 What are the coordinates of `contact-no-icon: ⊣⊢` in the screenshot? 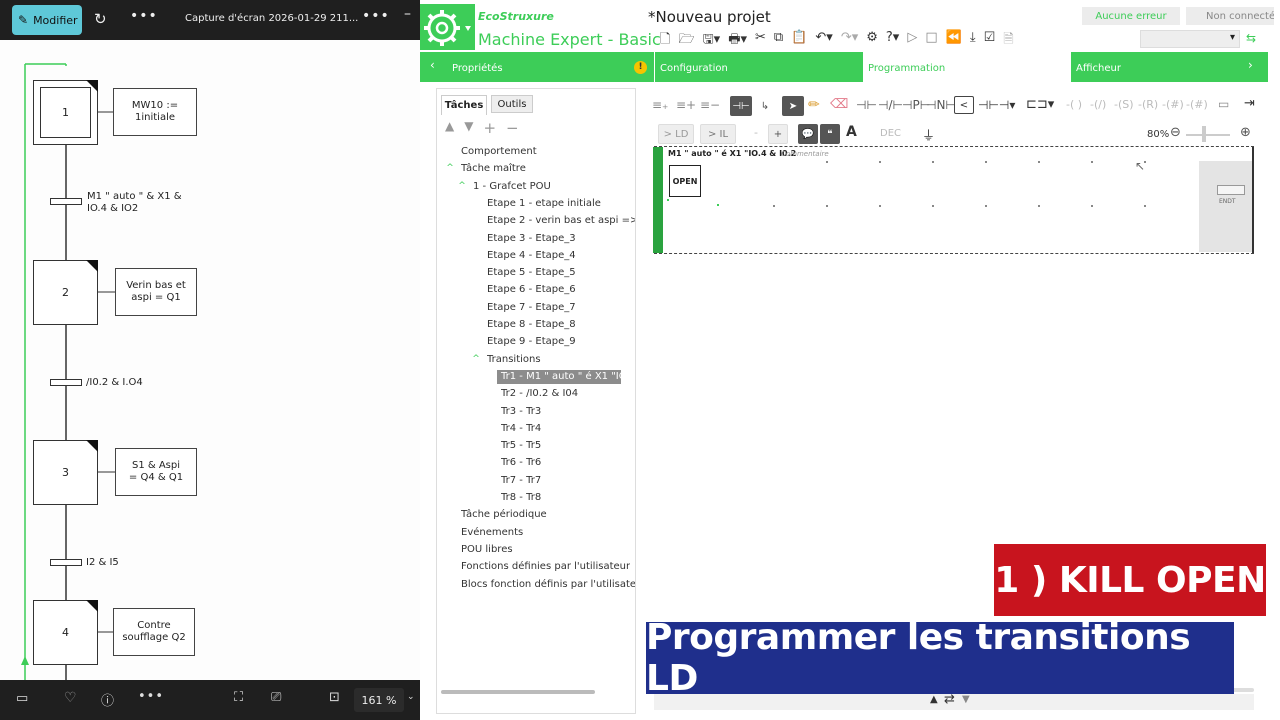 It's located at (866, 105).